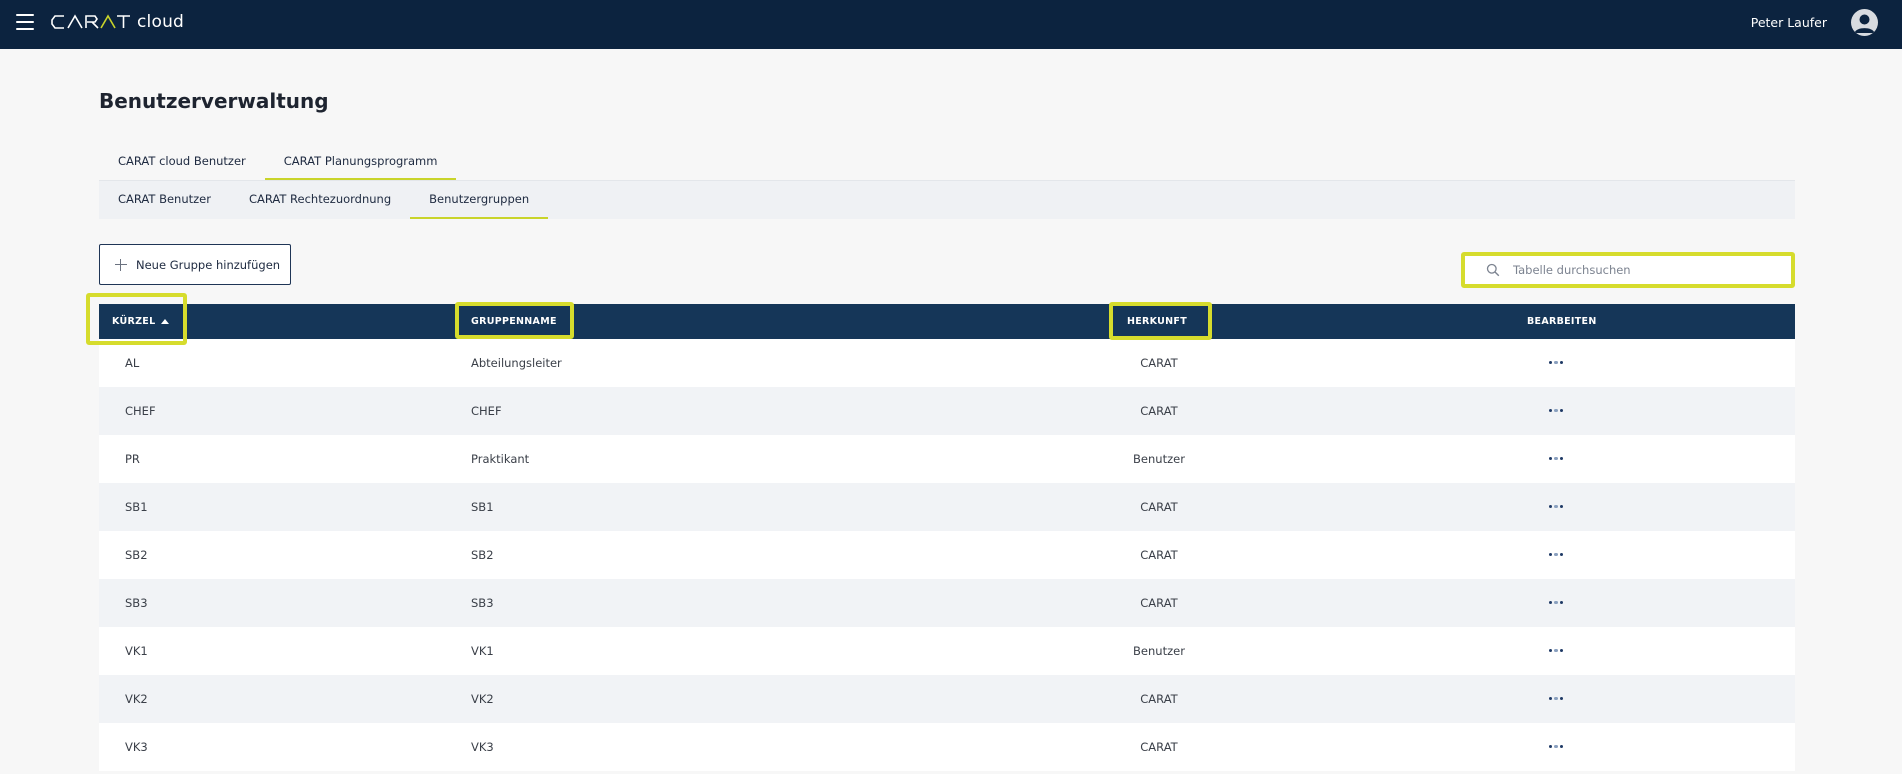  Describe the element at coordinates (182, 165) in the screenshot. I see `tab-carat-cloud-benutzer: CARAT cloud Benutzer` at that location.